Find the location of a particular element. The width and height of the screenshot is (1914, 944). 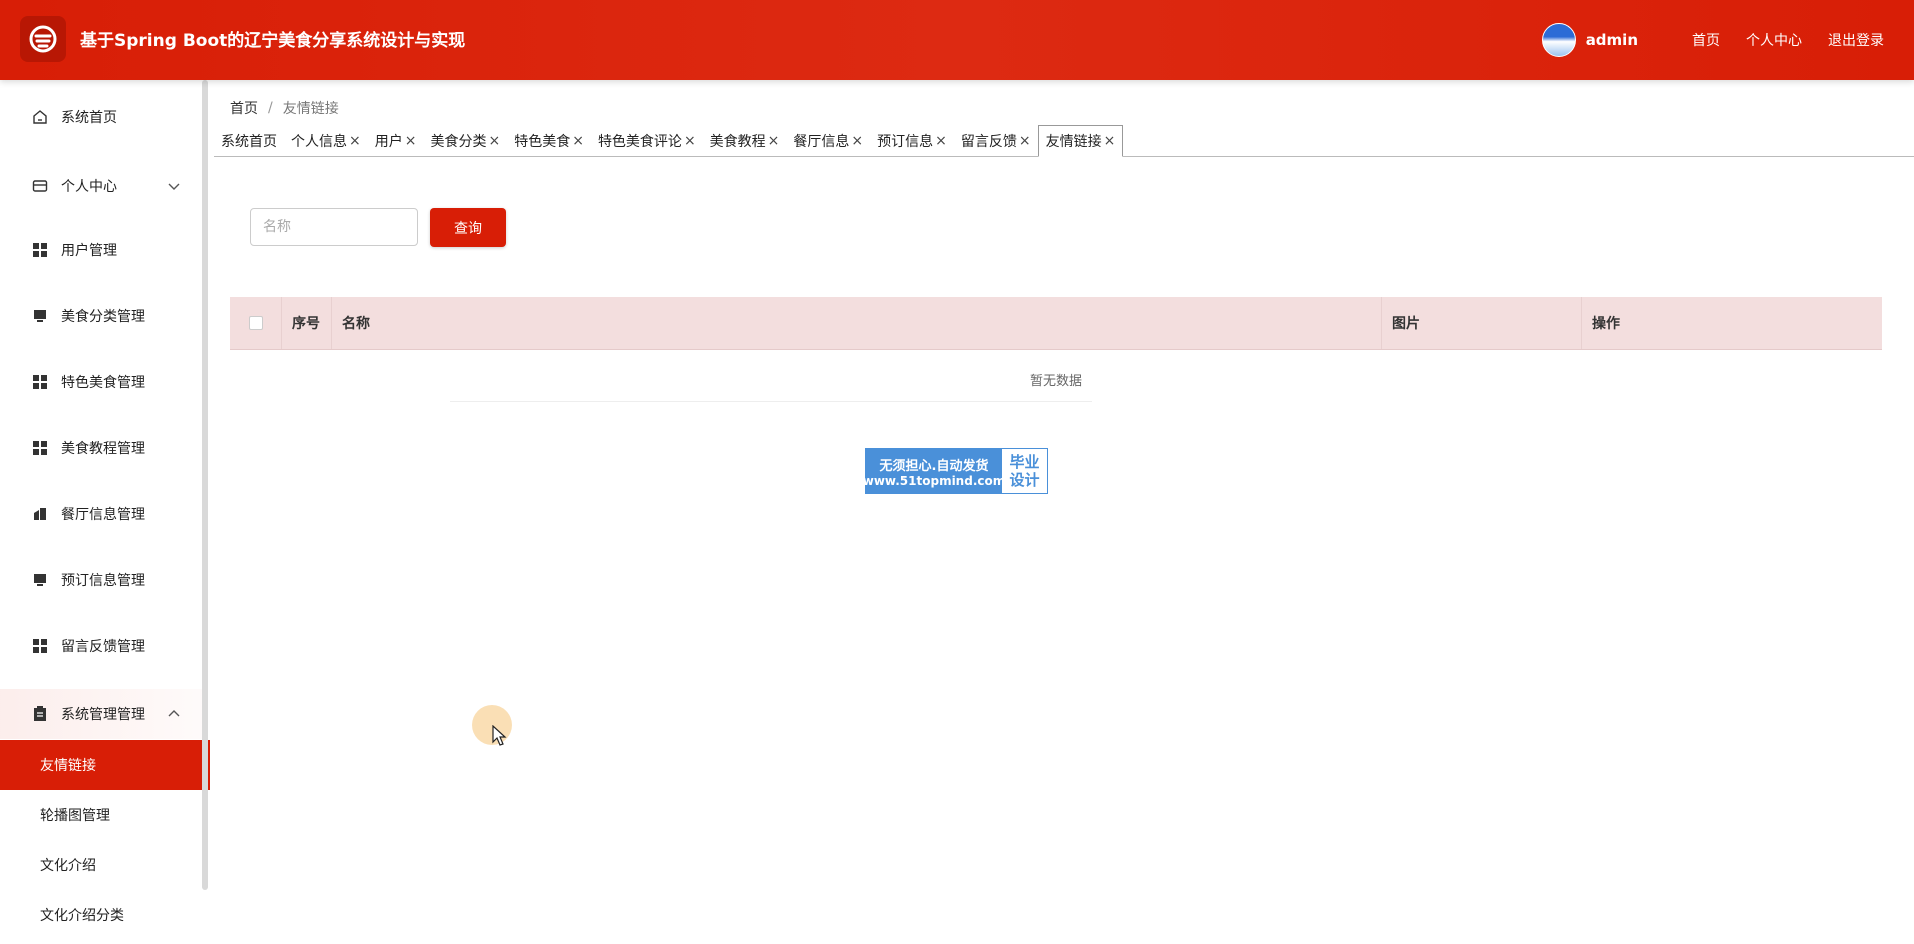

sidebar-subitem-label: 友情链接 is located at coordinates (68, 766).